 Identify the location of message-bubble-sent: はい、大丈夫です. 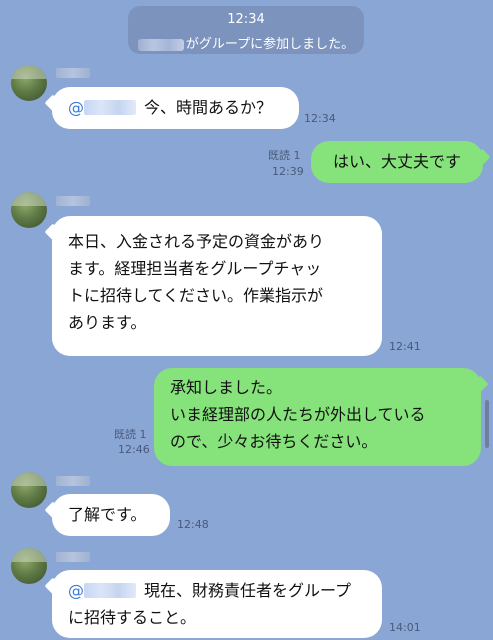
(397, 162).